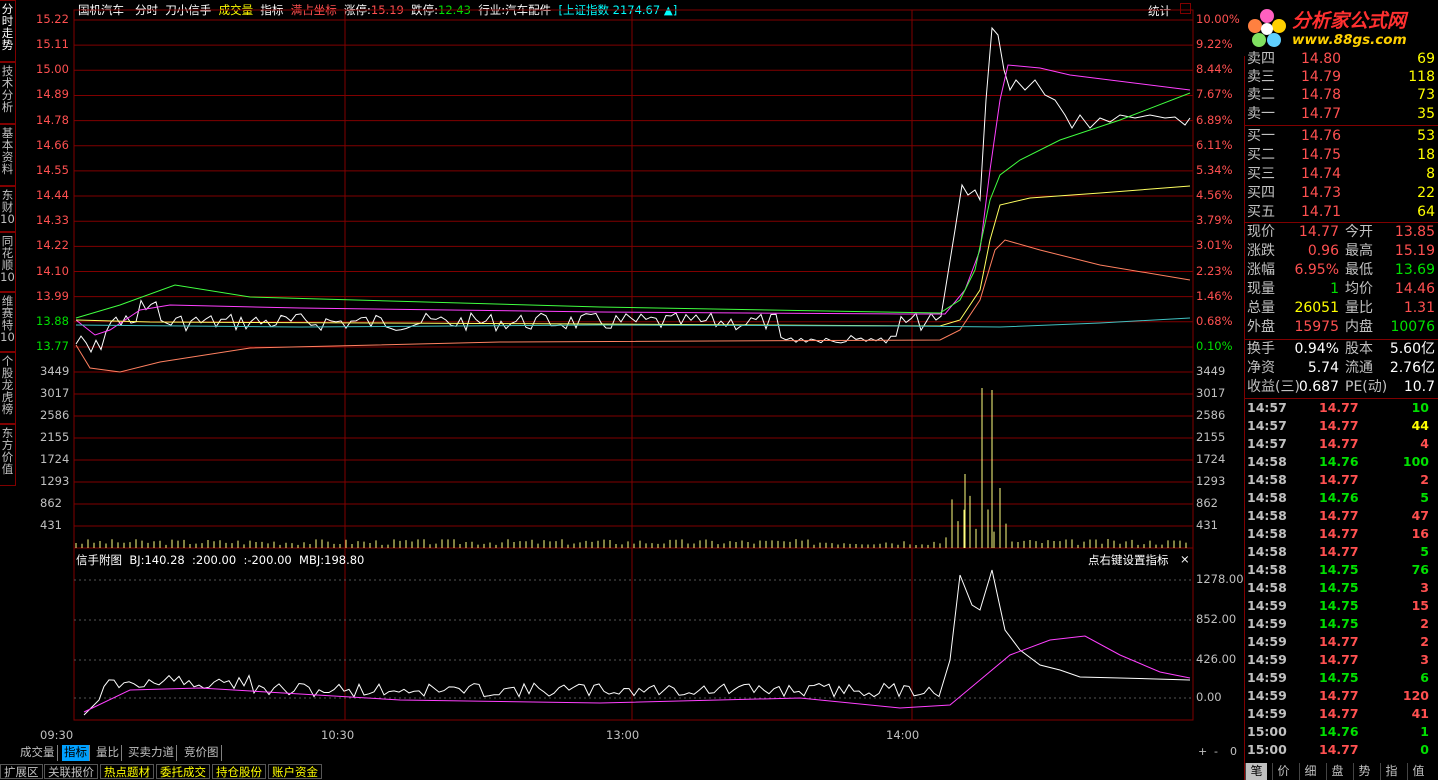  I want to click on sub-mbj-value: MBJ:198.80, so click(332, 560).